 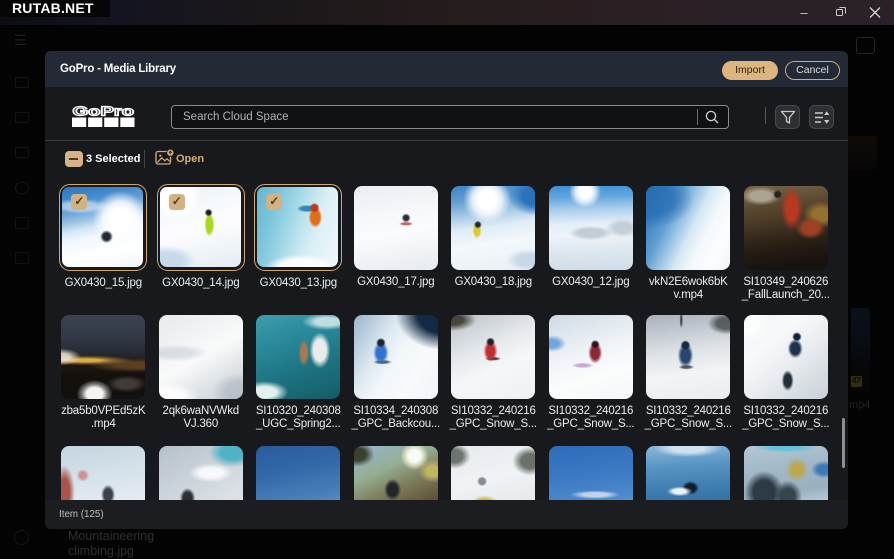 I want to click on svg-text: GoPro, so click(x=104, y=112).